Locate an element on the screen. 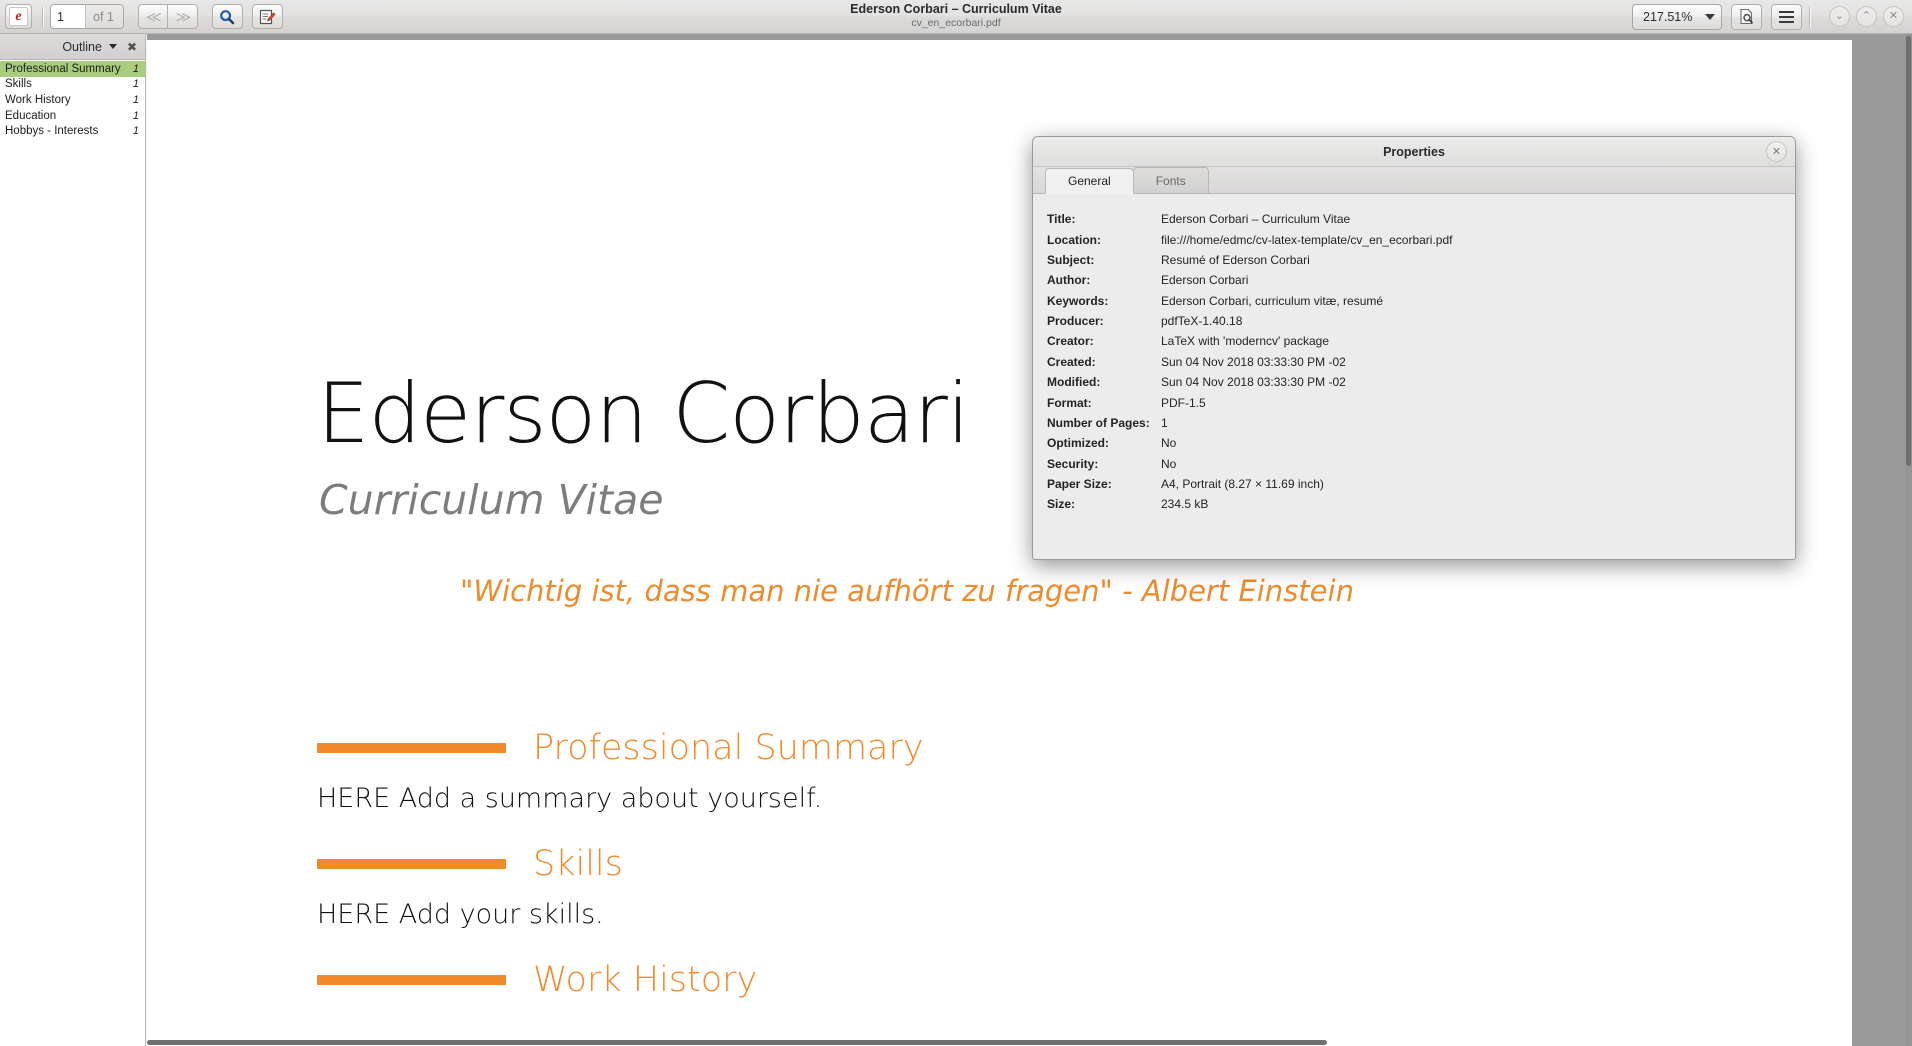 The image size is (1912, 1046). sidebar-item-work-history: Work History 1 is located at coordinates (72, 100).